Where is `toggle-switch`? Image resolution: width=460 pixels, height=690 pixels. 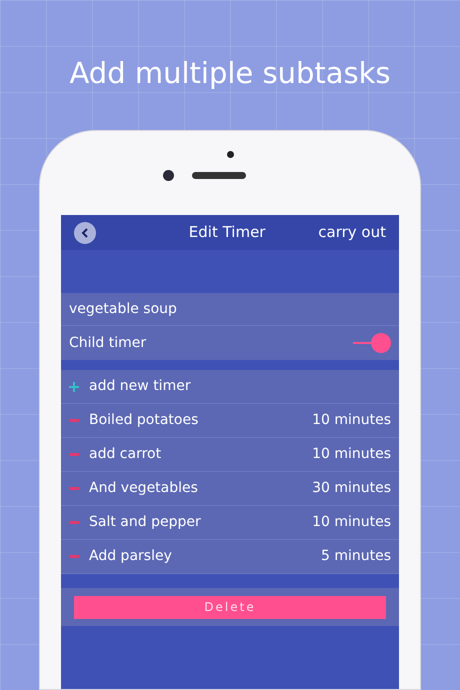 toggle-switch is located at coordinates (371, 343).